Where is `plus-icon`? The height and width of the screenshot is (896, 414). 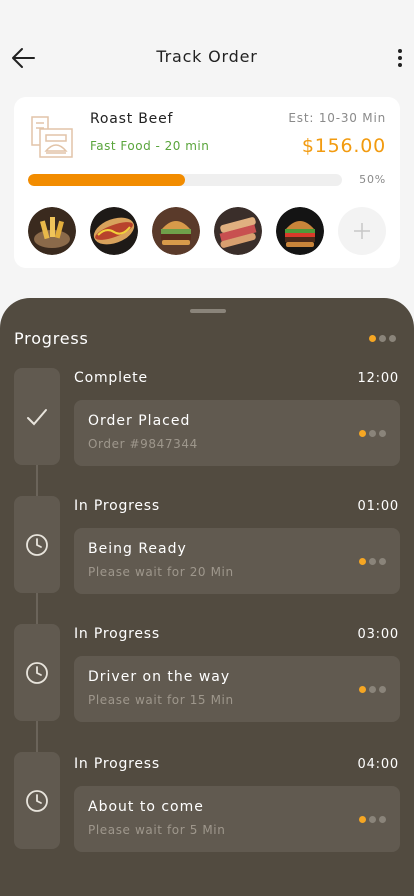 plus-icon is located at coordinates (362, 231).